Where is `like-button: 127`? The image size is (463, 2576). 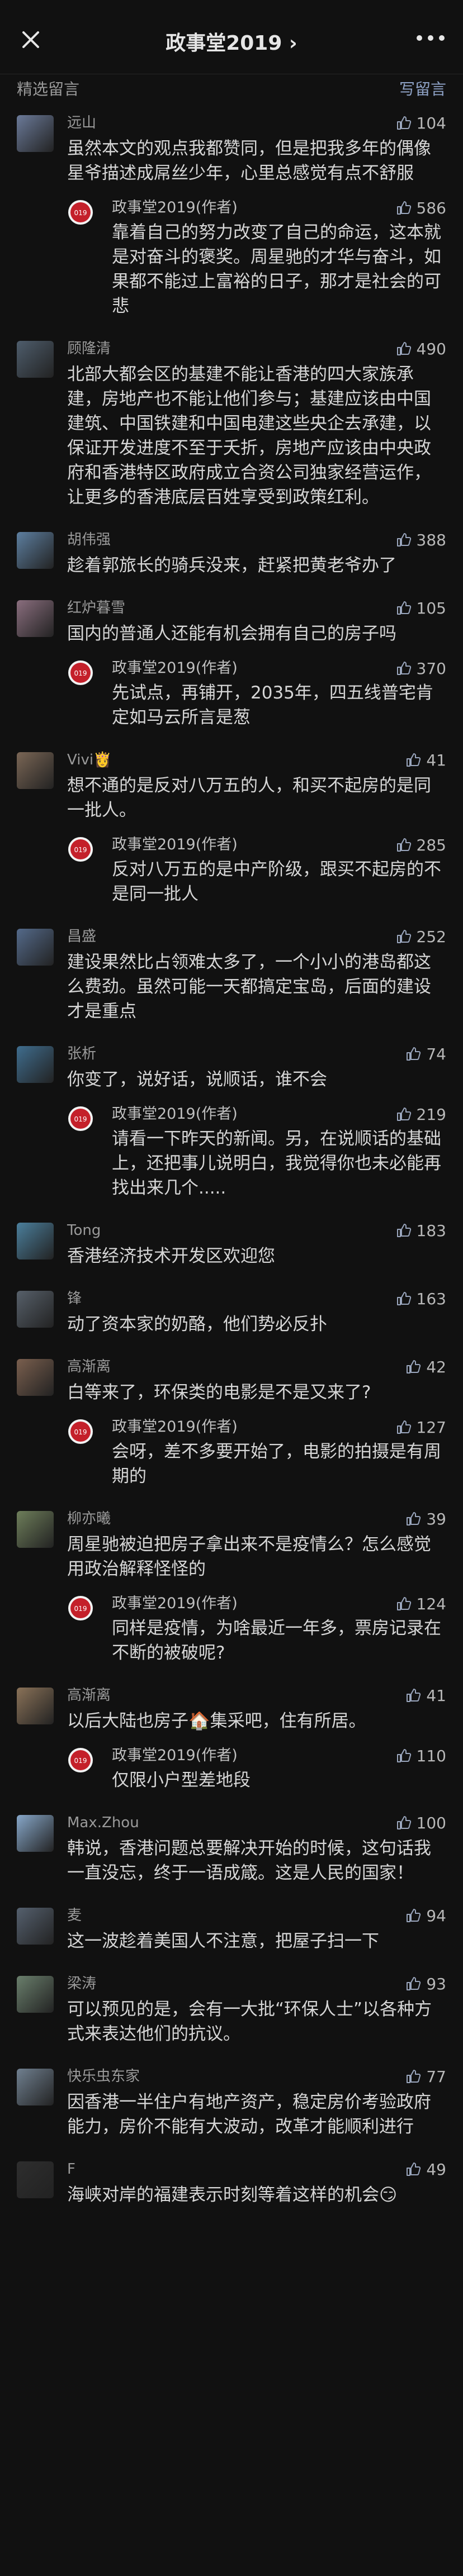 like-button: 127 is located at coordinates (421, 1427).